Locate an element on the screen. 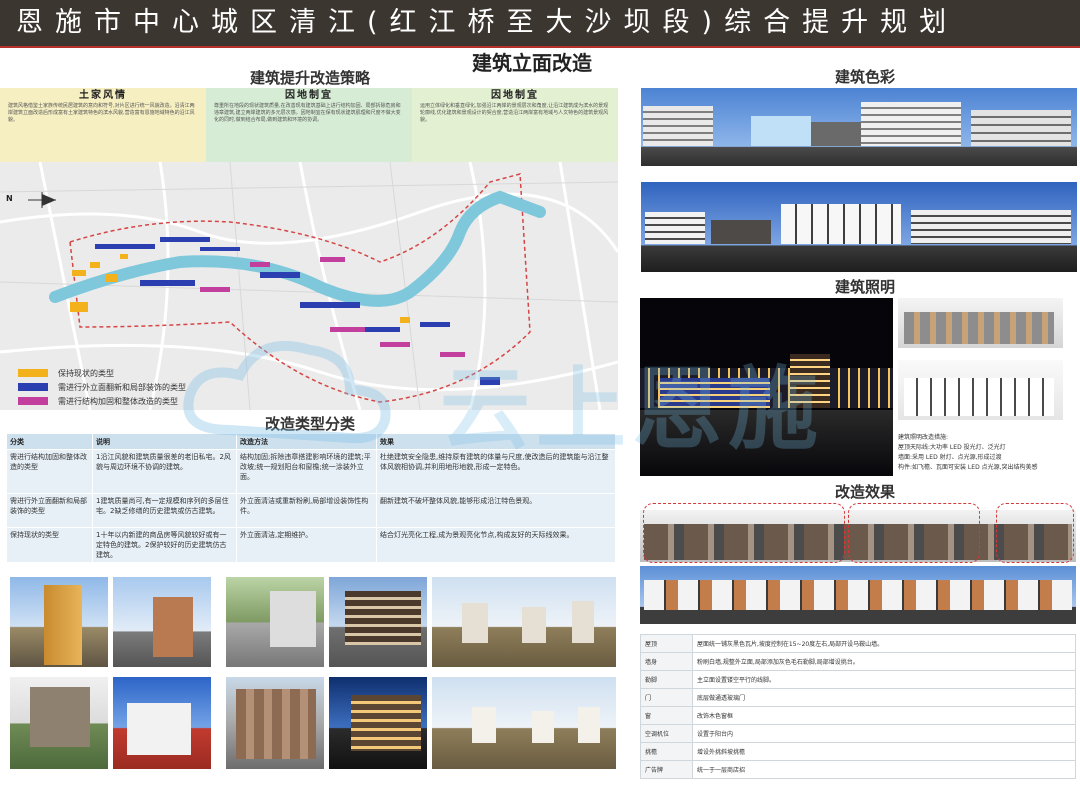  spec-key: 墙身 is located at coordinates (666, 661).